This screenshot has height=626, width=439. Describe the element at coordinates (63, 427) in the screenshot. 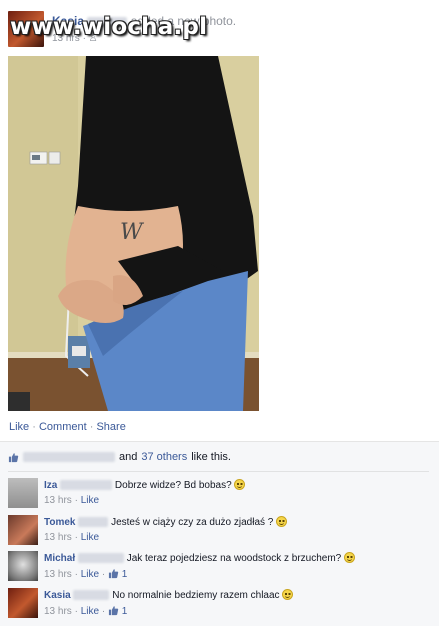

I see `comment-link: Comment` at that location.